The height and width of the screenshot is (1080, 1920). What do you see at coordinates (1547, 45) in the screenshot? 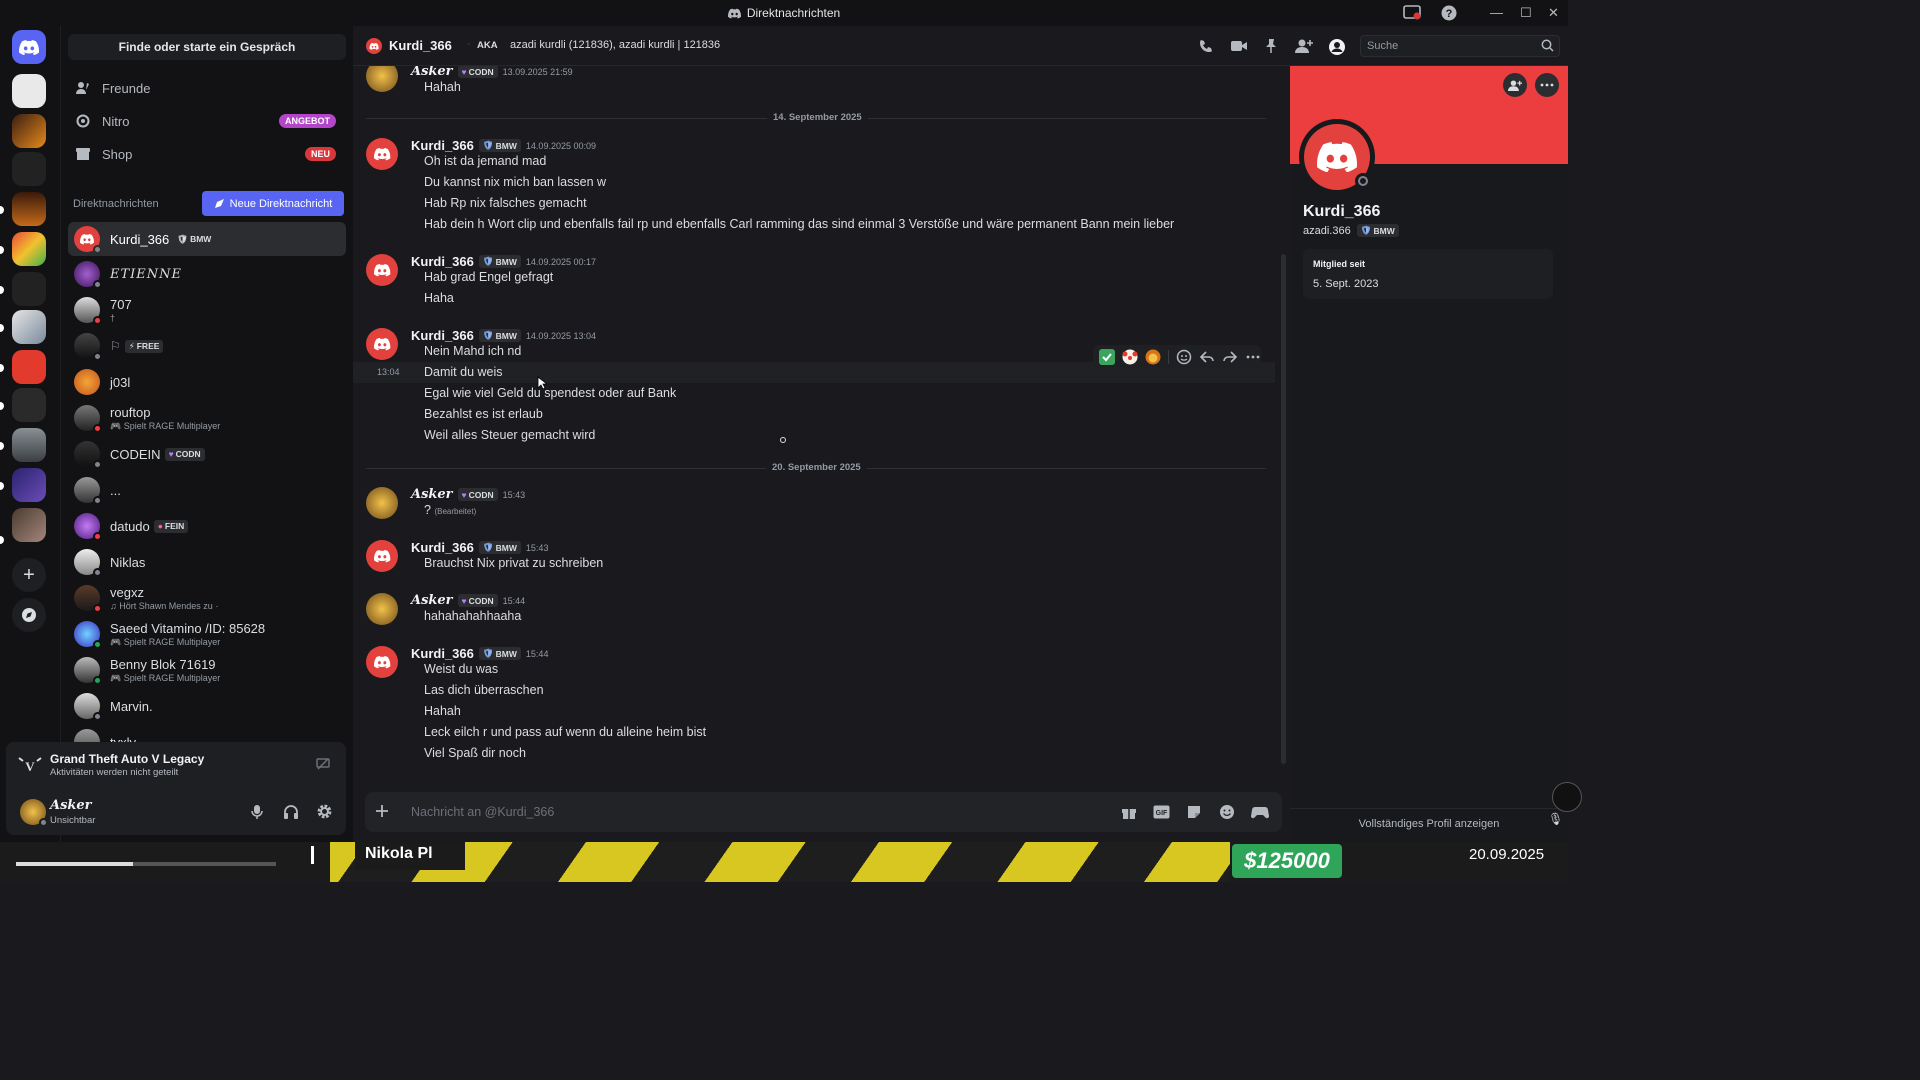
I see `search-icon` at bounding box center [1547, 45].